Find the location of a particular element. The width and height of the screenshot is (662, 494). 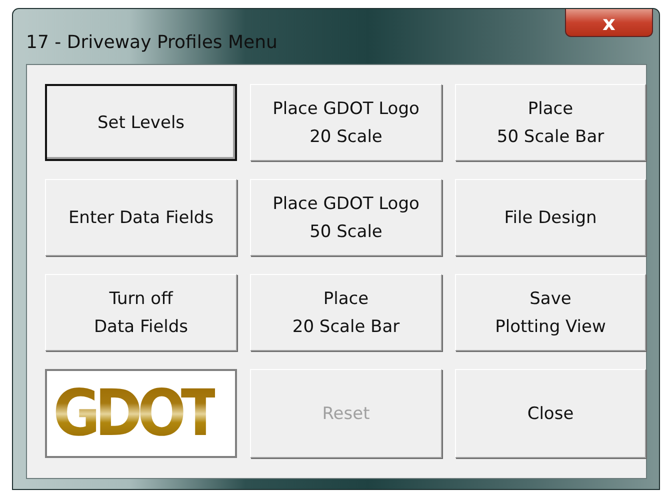

window-close-button: x is located at coordinates (609, 23).